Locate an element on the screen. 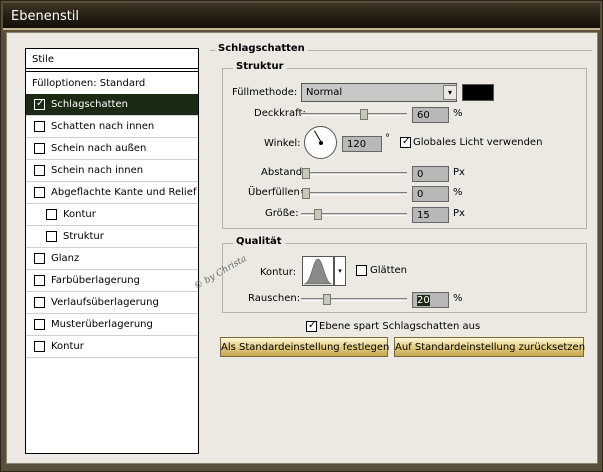 The height and width of the screenshot is (472, 603). set-default-button: Als Standardeinstellung festlegen is located at coordinates (304, 347).